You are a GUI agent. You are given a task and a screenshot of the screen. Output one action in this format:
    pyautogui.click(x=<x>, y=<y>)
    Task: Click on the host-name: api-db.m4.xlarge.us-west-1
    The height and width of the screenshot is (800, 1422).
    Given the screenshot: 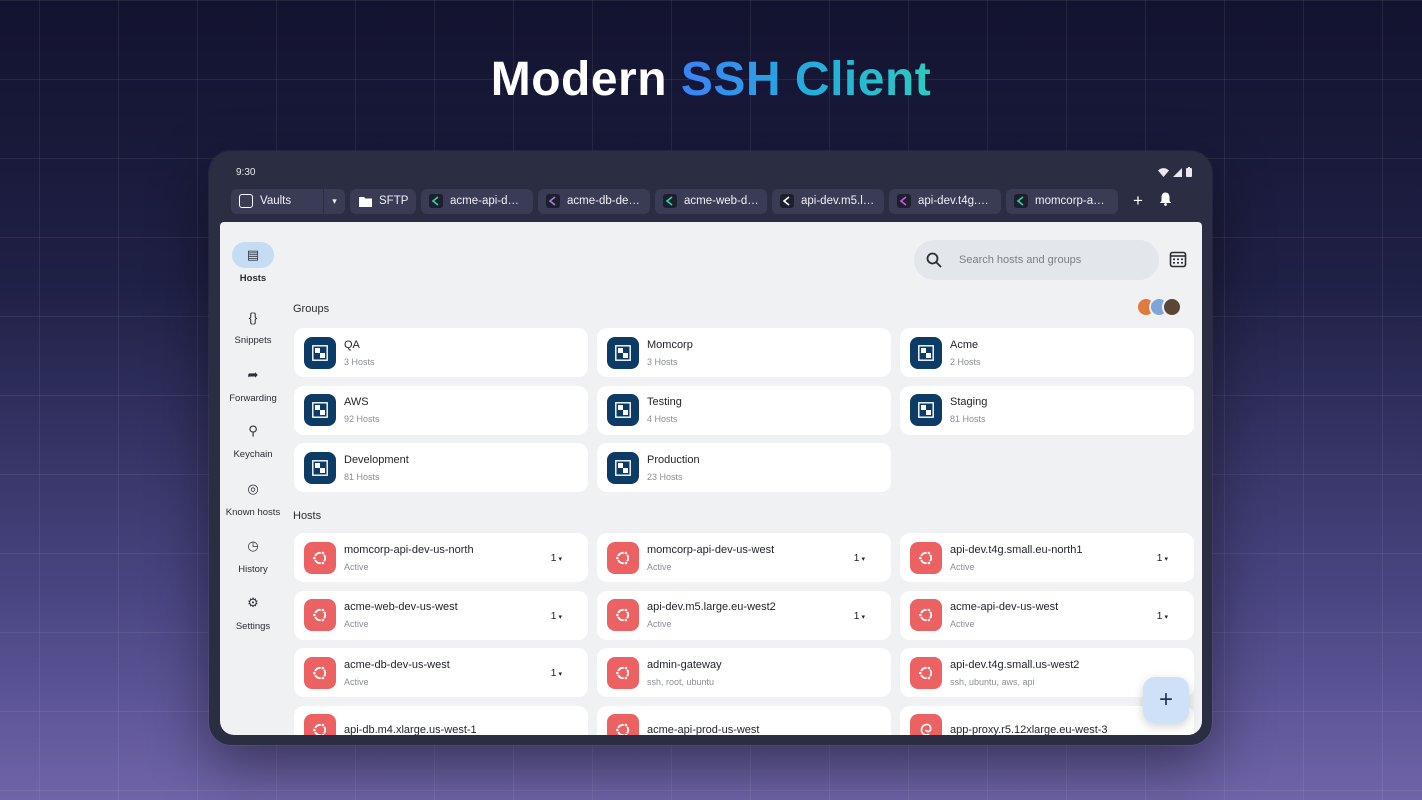 What is the action you would take?
    pyautogui.click(x=410, y=729)
    